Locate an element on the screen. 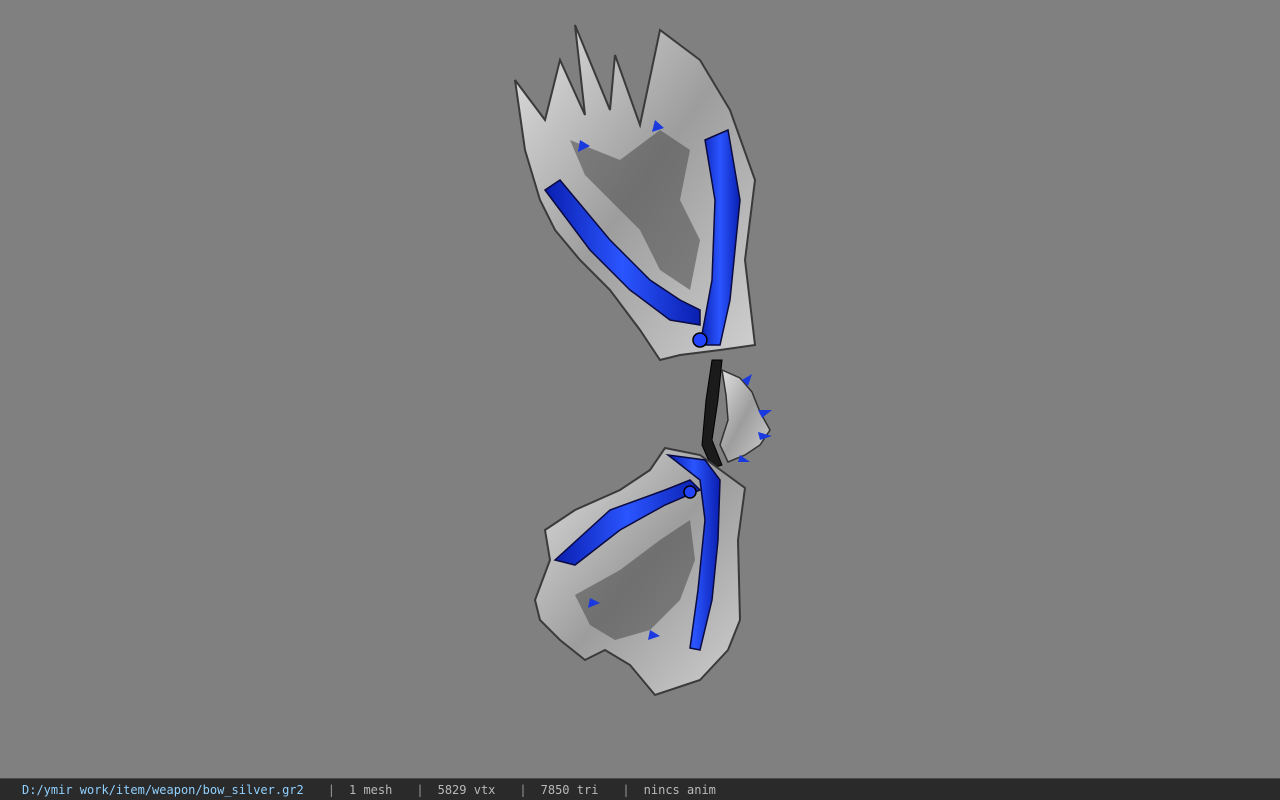 This screenshot has height=800, width=1280. animation-status: nincs anim is located at coordinates (679, 789).